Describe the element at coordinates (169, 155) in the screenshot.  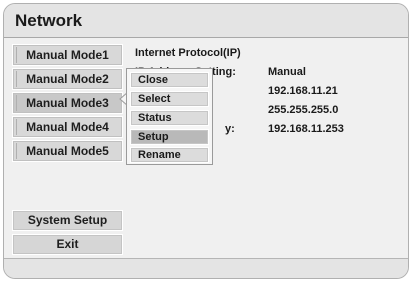
I see `menu-item-rename: Rename` at that location.